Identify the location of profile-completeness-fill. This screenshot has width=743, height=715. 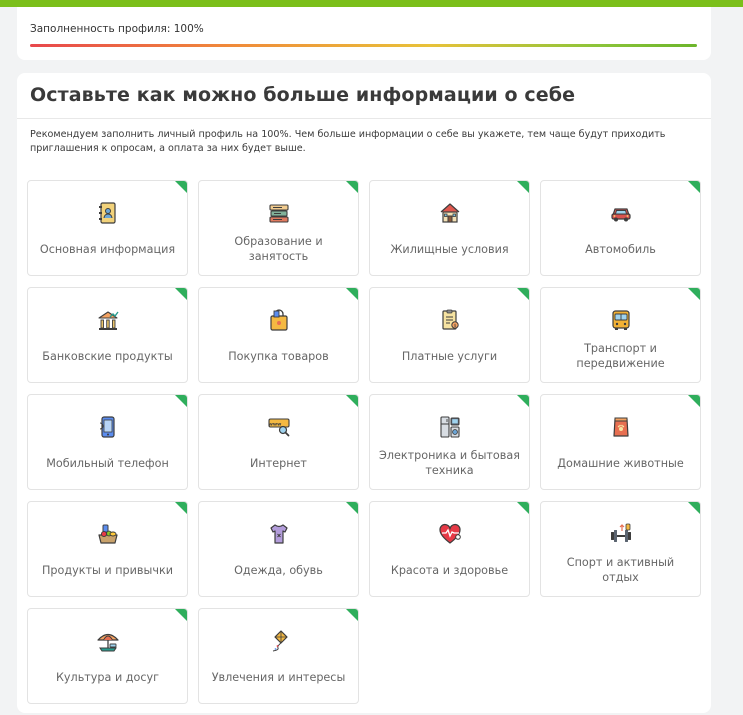
(363, 45).